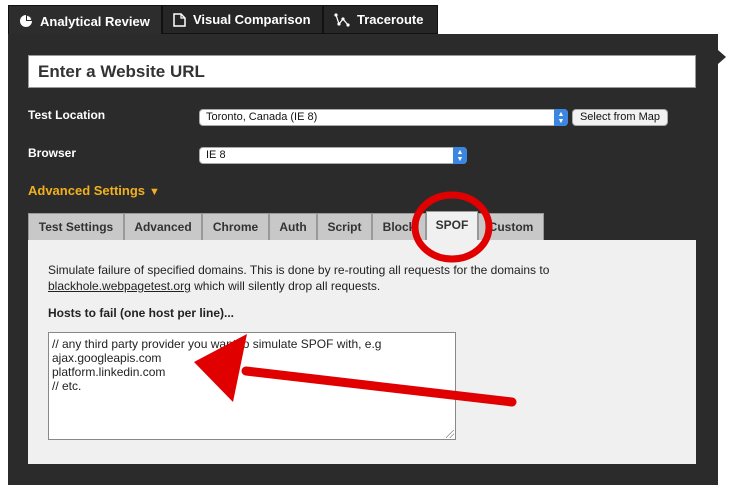 The height and width of the screenshot is (495, 733). Describe the element at coordinates (67, 115) in the screenshot. I see `test-location-label: Test Location` at that location.